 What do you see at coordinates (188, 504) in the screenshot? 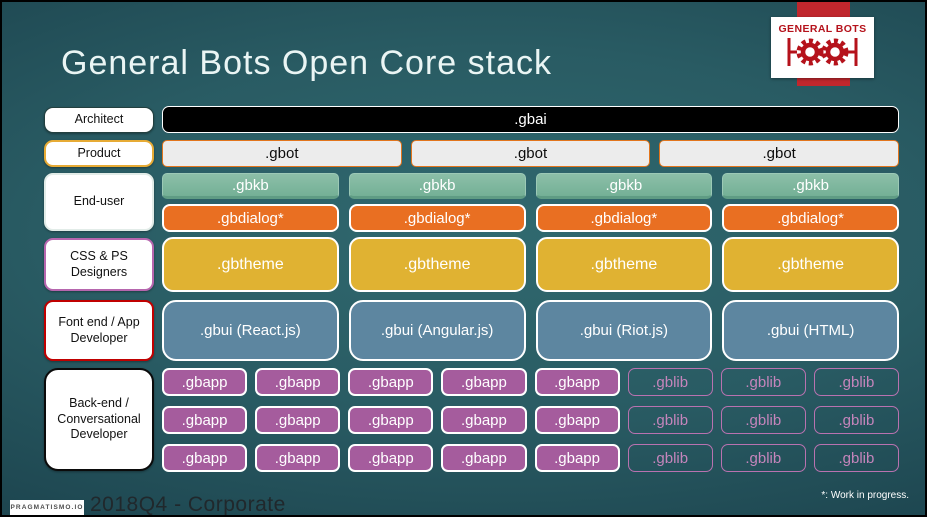
I see `slide-caption: 2018Q4 - Corporate` at bounding box center [188, 504].